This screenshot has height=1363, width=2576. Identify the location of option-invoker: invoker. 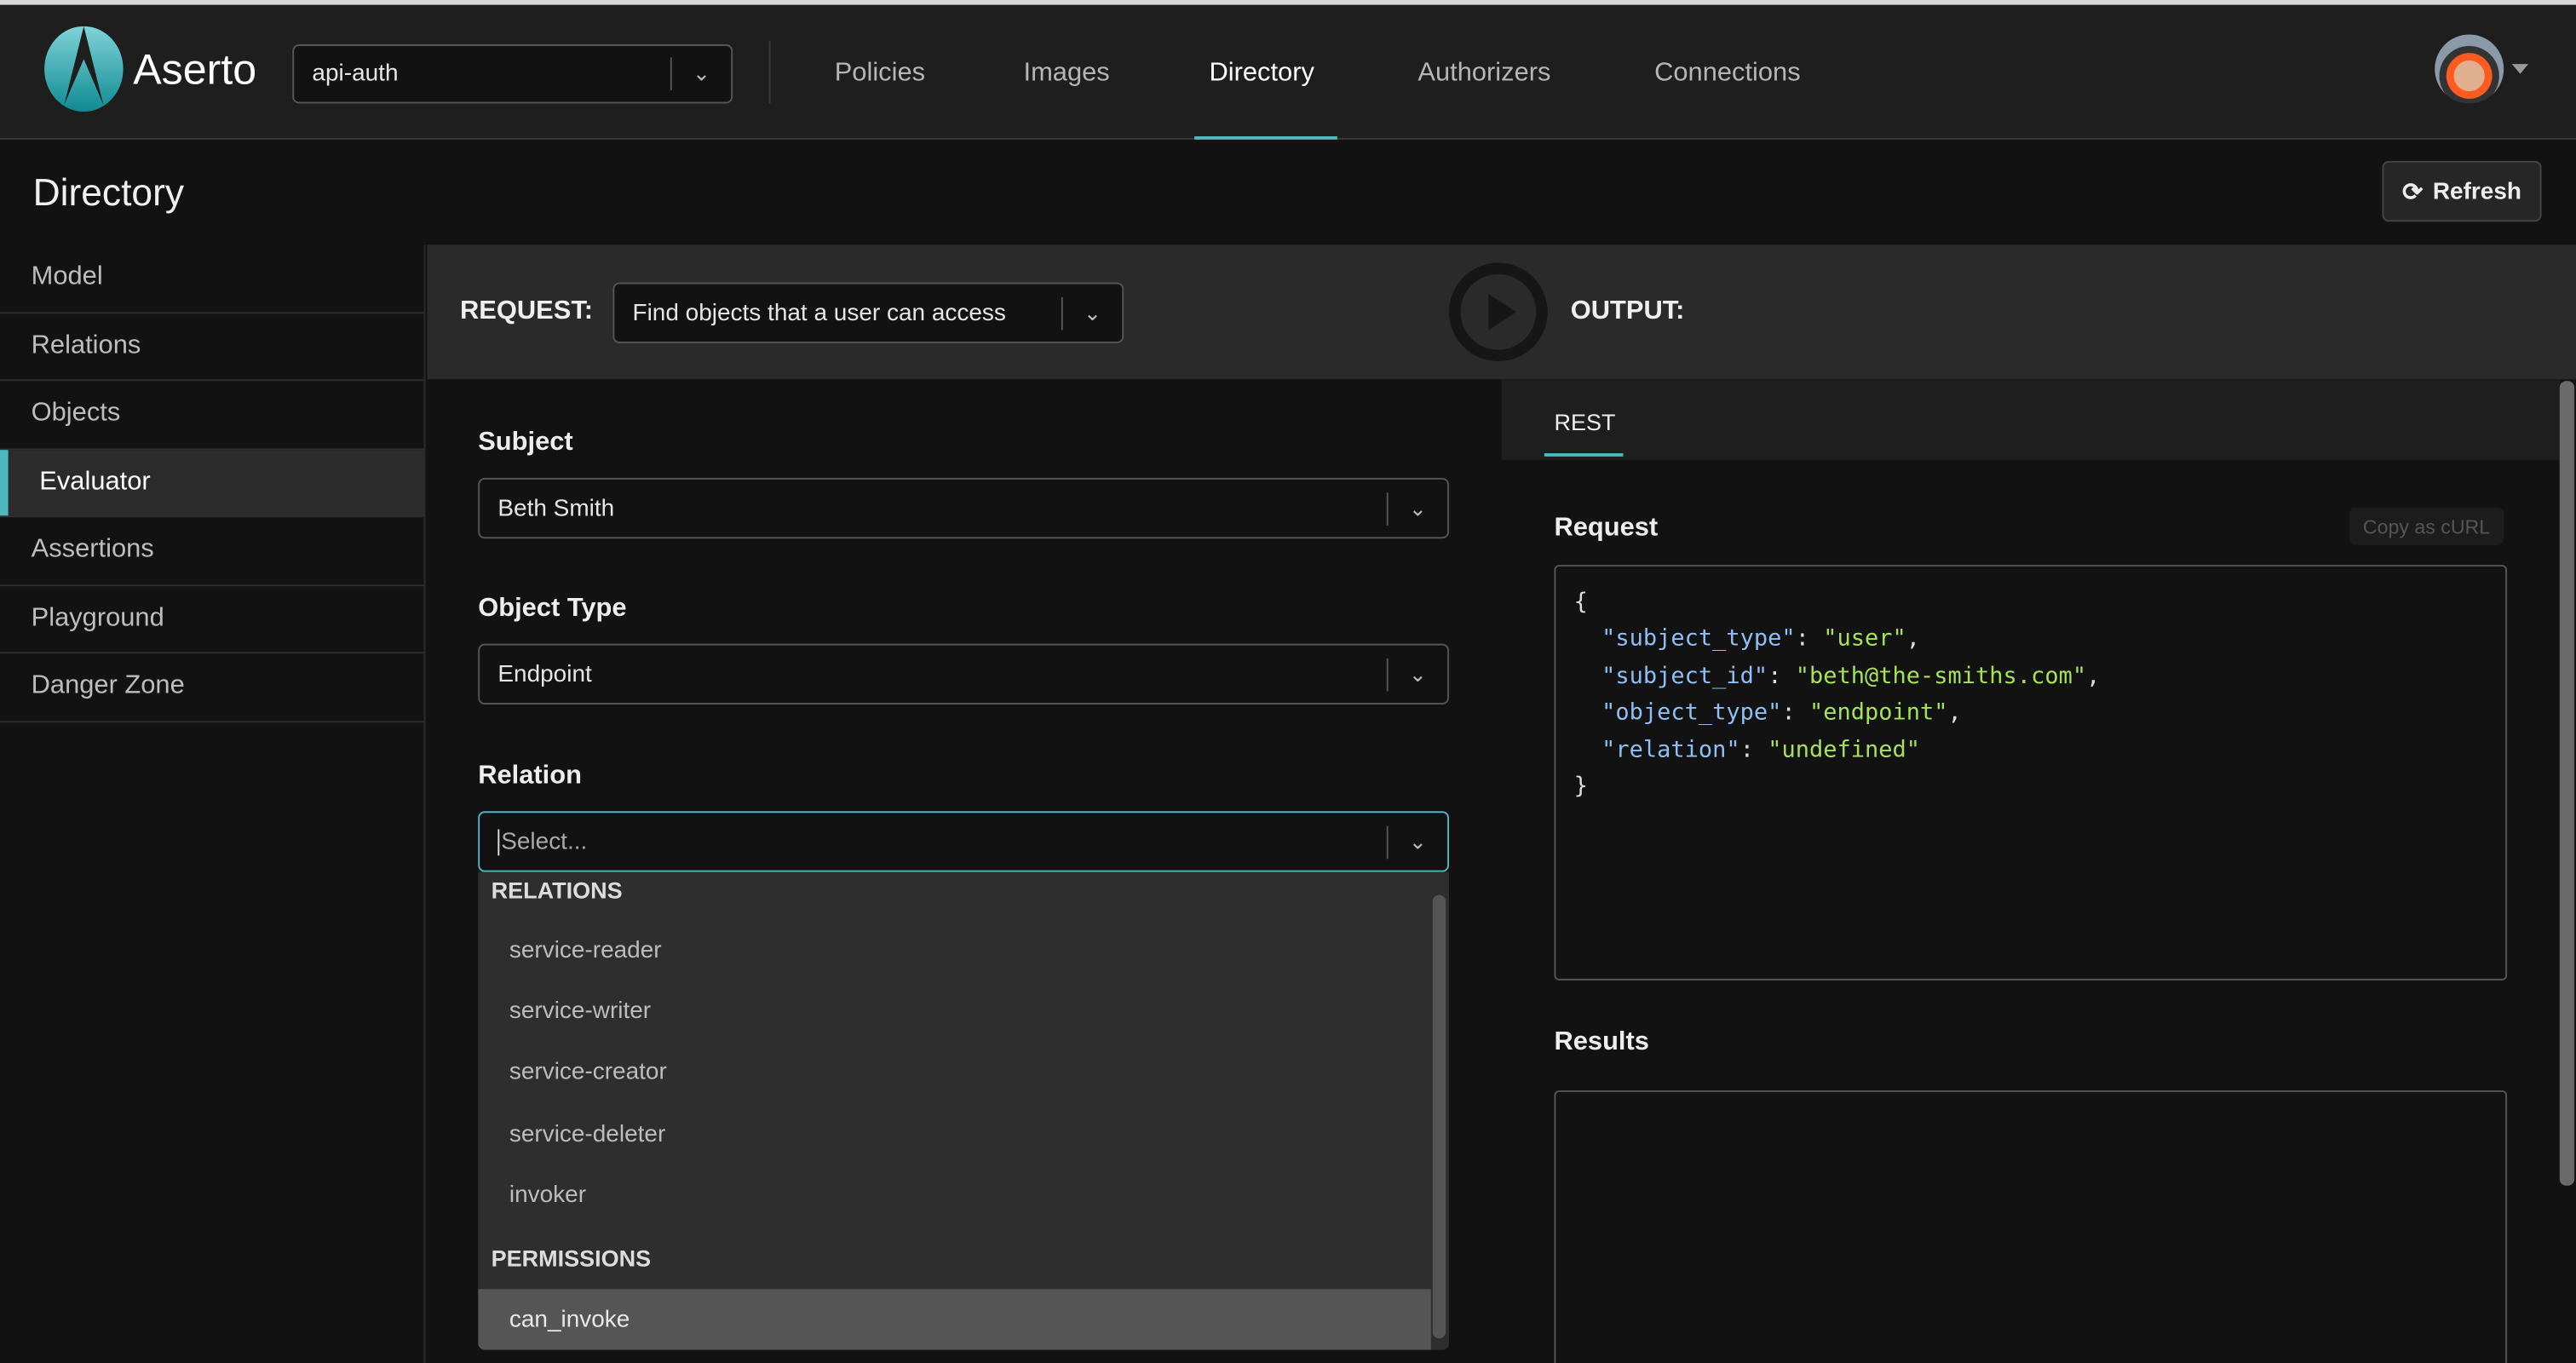
(954, 1195).